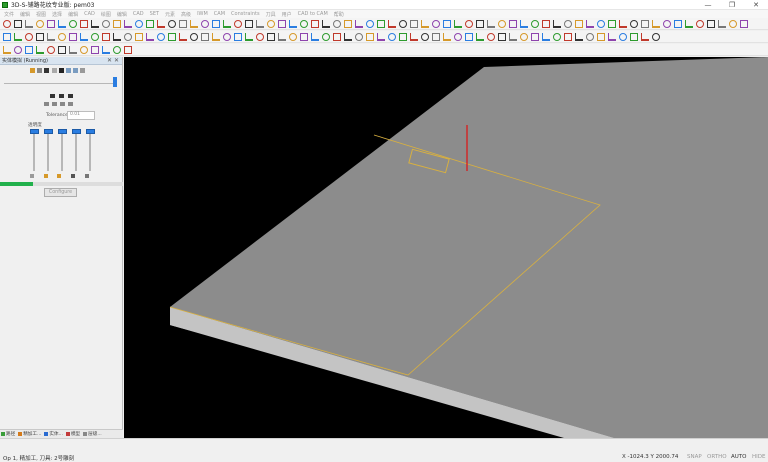 The image size is (768, 462). What do you see at coordinates (52, 96) in the screenshot?
I see `step-back-icon` at bounding box center [52, 96].